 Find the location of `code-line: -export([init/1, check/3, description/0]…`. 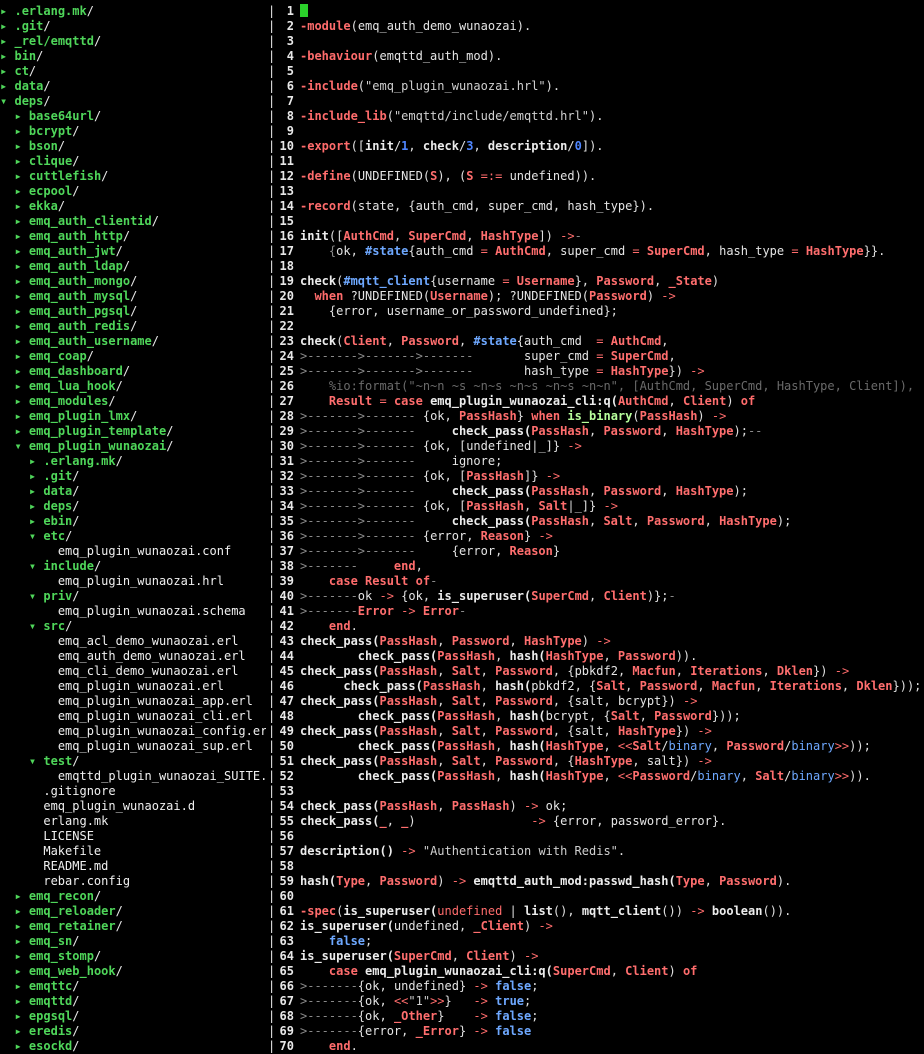

code-line: -export([init/1, check/3, description/0]… is located at coordinates (612, 146).